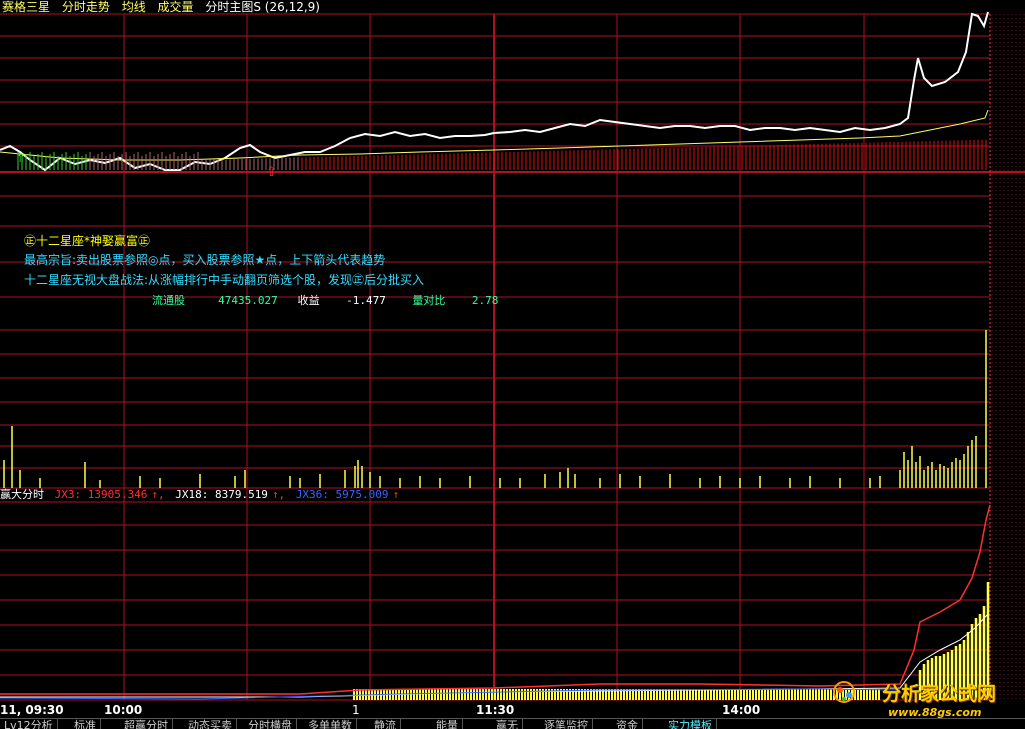 Image resolution: width=1025 pixels, height=729 pixels. I want to click on chart-header: 赛格三星 分时走势 均线 成交量 分时主图S (26,12,9), so click(165, 7).